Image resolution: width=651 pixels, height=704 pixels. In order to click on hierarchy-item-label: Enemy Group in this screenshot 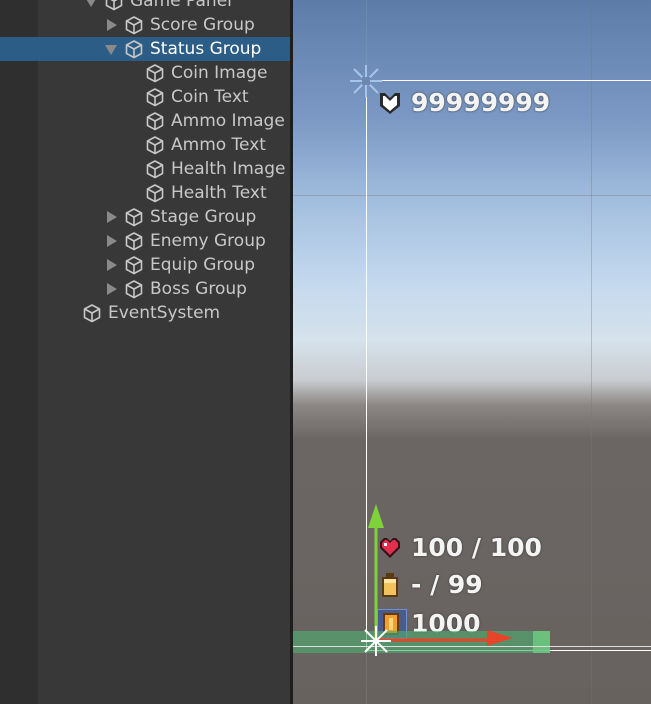, I will do `click(208, 241)`.